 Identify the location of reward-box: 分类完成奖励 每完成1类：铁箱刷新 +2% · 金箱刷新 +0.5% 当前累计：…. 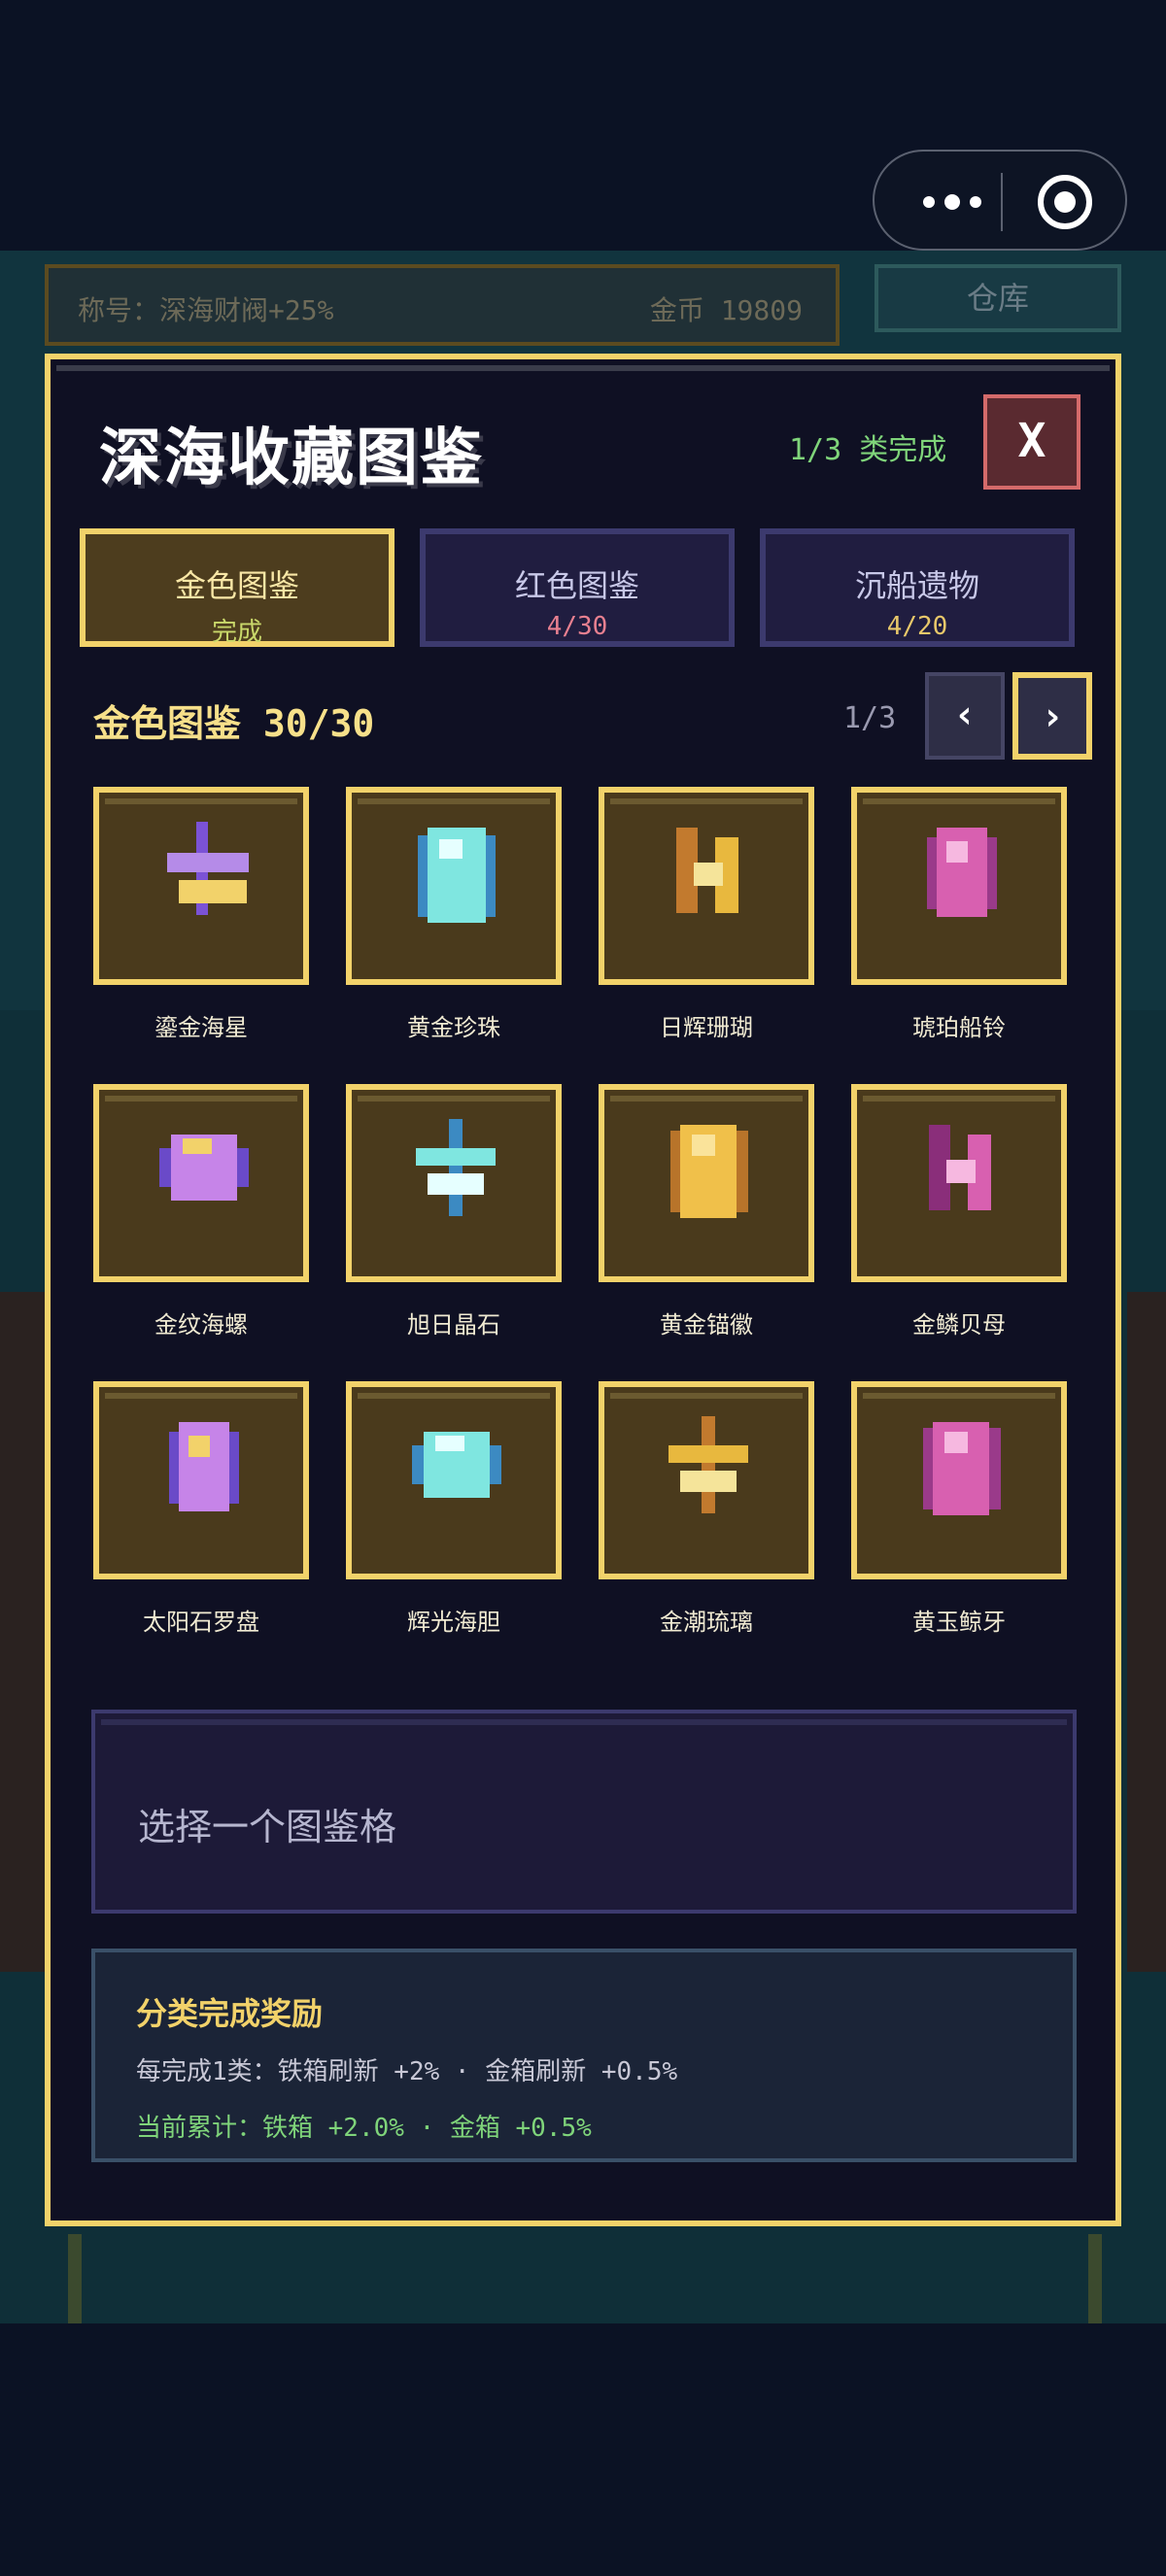
(584, 2055).